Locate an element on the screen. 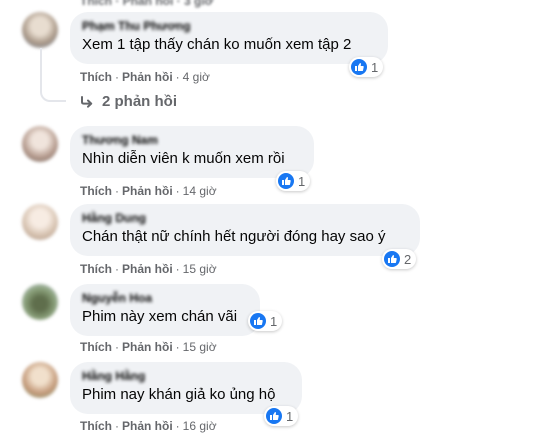 The width and height of the screenshot is (557, 433). comment-text: Nhìn diễn viên k muốn xem rồi is located at coordinates (183, 158).